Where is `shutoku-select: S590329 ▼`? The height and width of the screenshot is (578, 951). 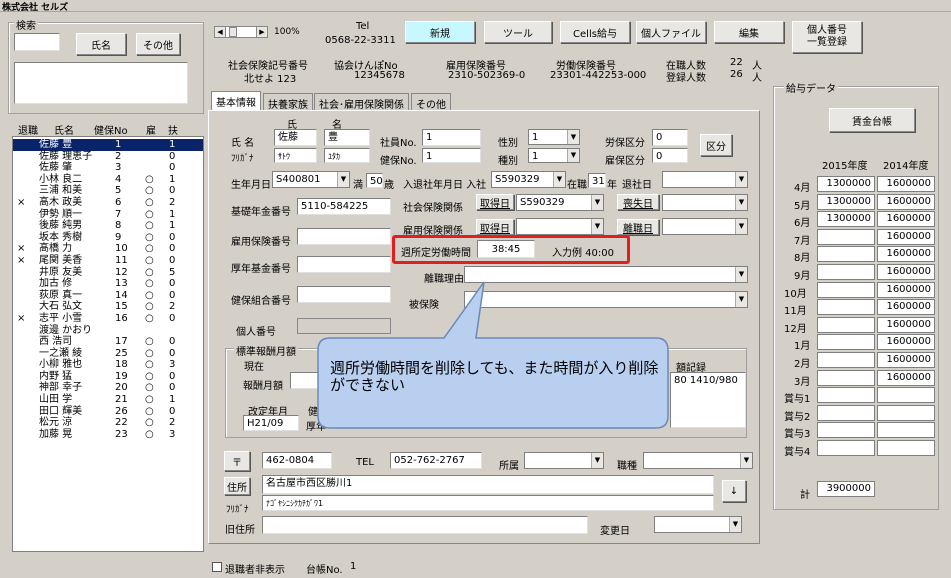
shutoku-select: S590329 ▼ is located at coordinates (560, 202).